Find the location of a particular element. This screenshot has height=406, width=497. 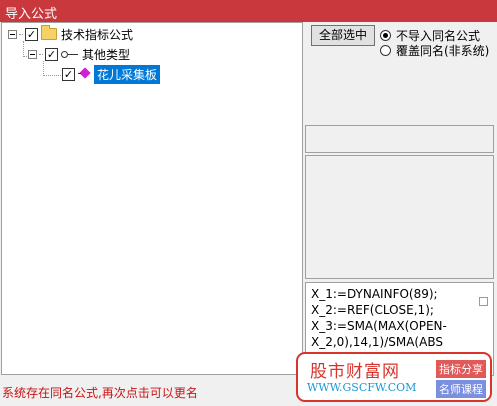

watermark-tag: 指标分享 is located at coordinates (461, 369).